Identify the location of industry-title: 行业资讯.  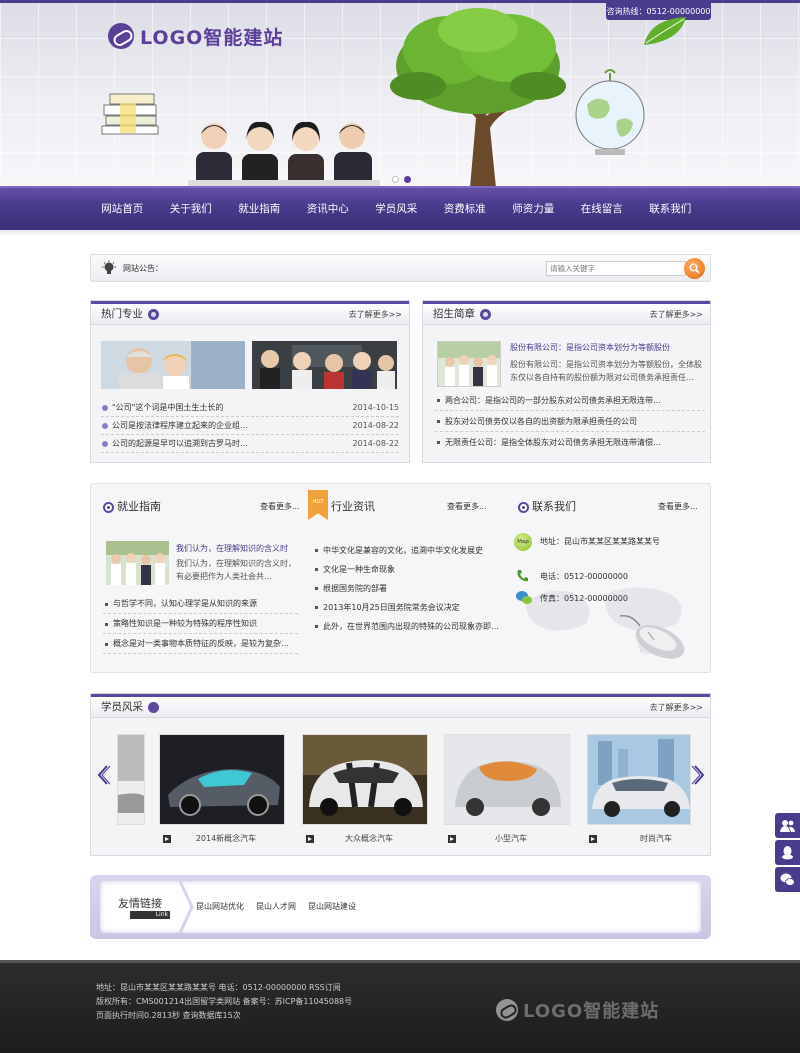
(353, 506).